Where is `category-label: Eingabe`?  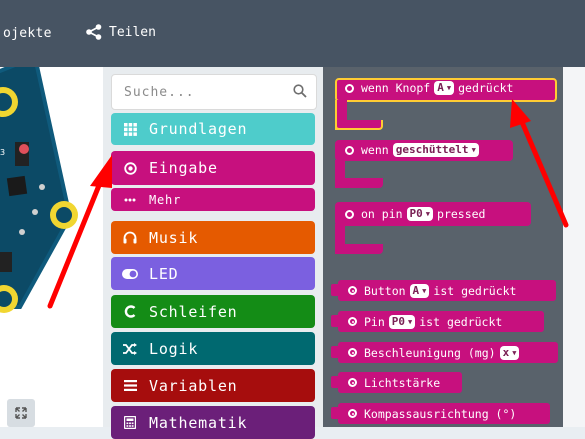
category-label: Eingabe is located at coordinates (183, 168).